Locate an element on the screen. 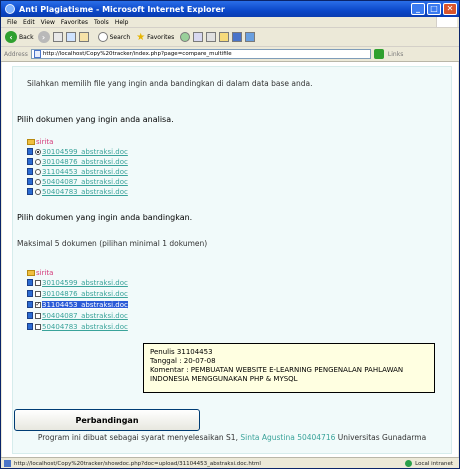  menu-view: View is located at coordinates (48, 22).